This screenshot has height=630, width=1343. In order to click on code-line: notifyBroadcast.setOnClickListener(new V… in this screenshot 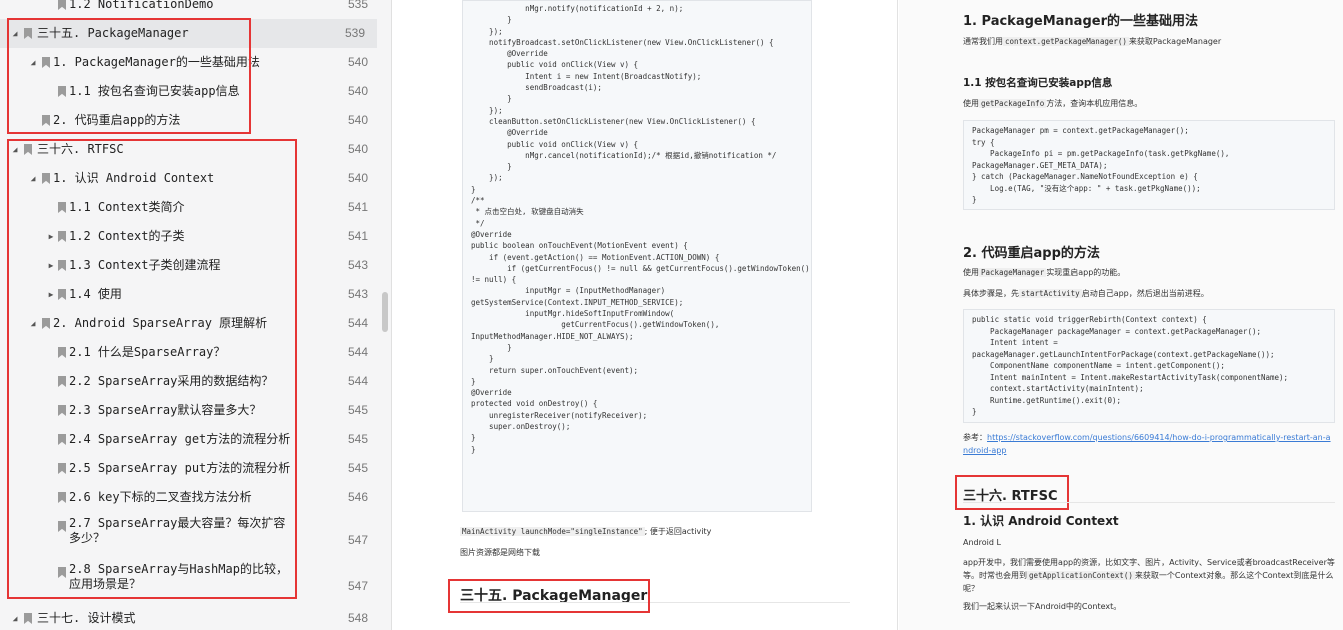, I will do `click(622, 42)`.